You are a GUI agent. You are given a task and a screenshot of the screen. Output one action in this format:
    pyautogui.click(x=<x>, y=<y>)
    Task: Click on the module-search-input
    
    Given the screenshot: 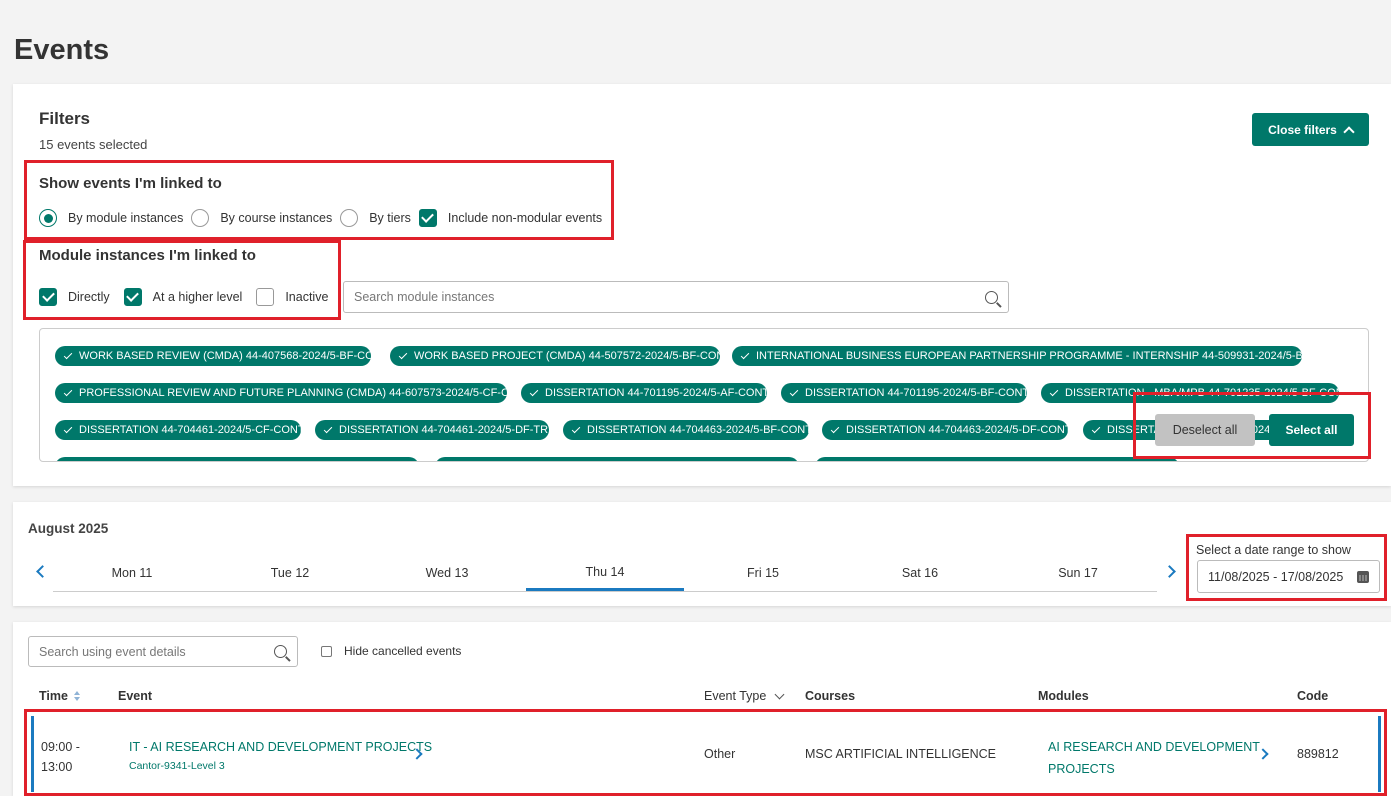 What is the action you would take?
    pyautogui.click(x=669, y=297)
    